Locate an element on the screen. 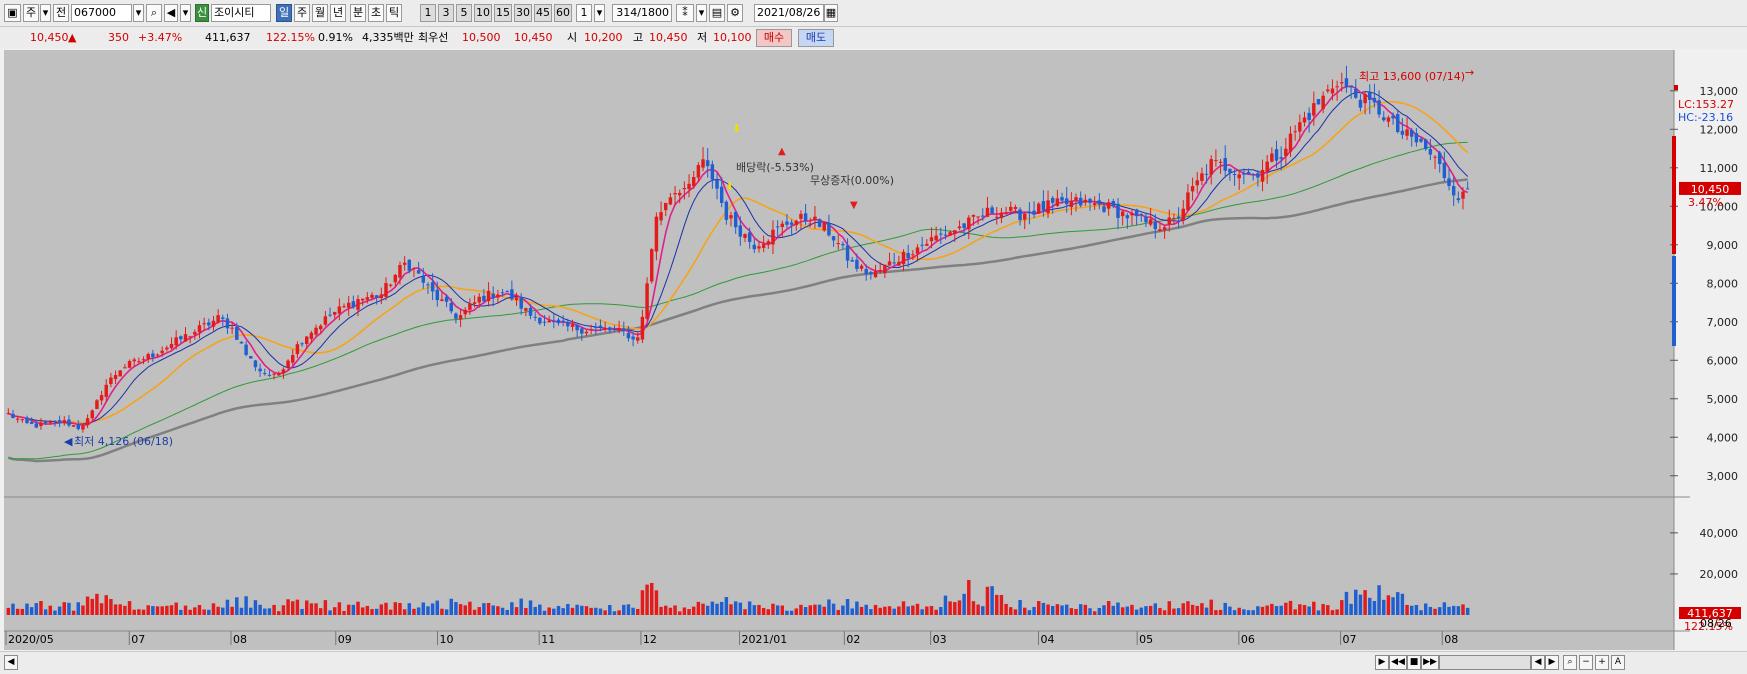 The height and width of the screenshot is (674, 1747). period-month: 월 is located at coordinates (320, 13).